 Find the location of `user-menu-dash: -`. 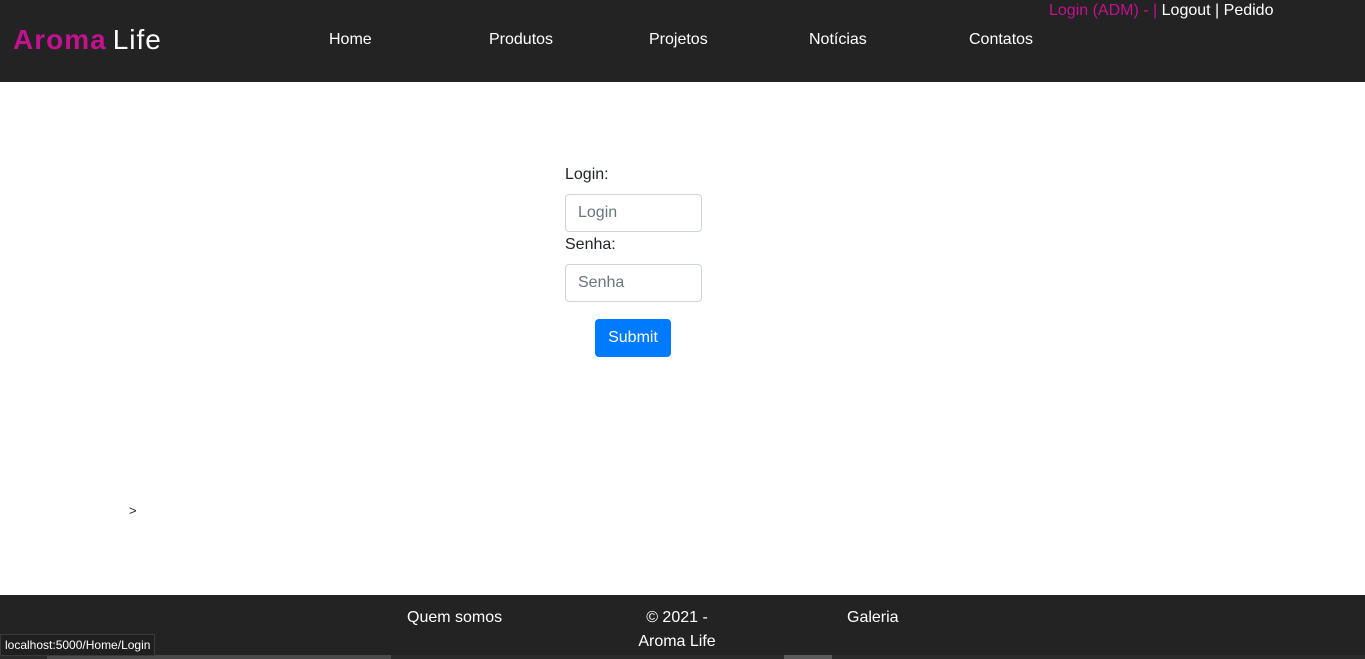

user-menu-dash: - is located at coordinates (1146, 10).